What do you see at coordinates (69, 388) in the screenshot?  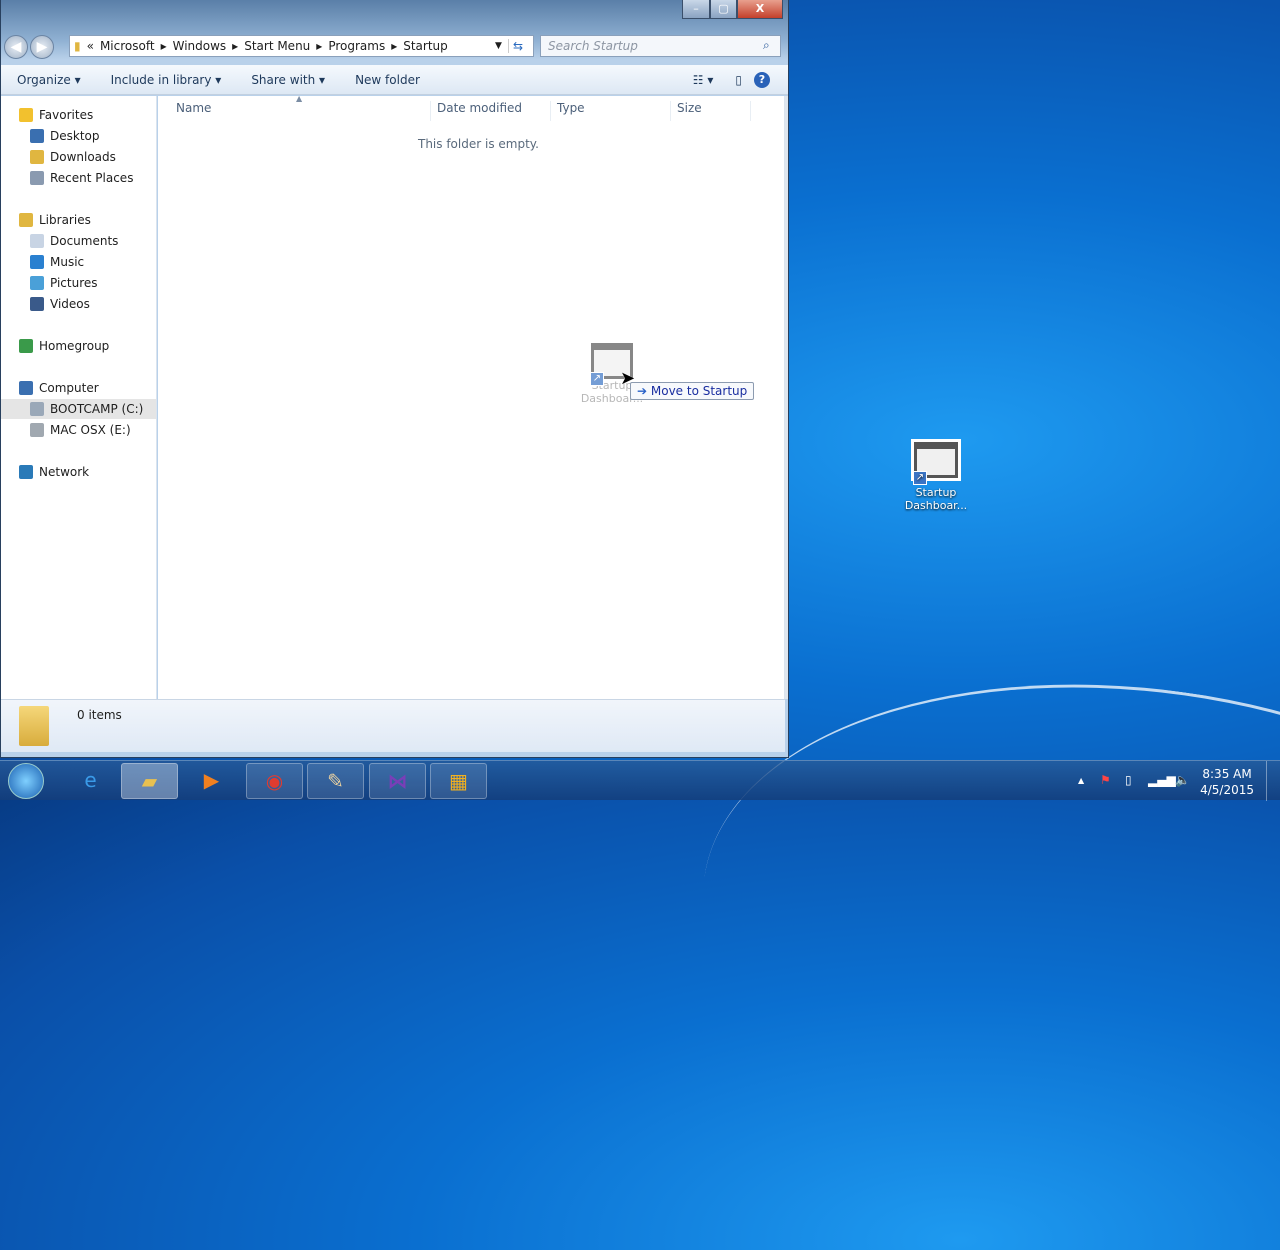 I see `sidebar-item-label: Computer` at bounding box center [69, 388].